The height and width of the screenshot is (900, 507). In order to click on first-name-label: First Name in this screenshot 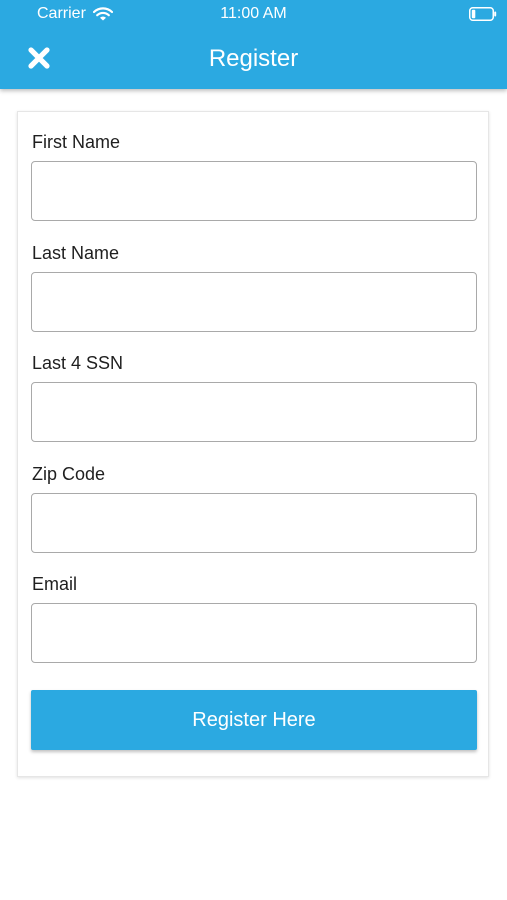, I will do `click(76, 142)`.